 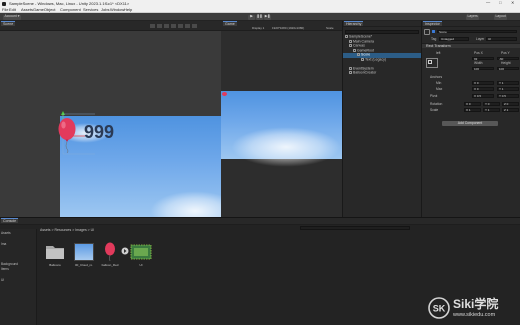 I want to click on tag-label: Tag, so click(x=434, y=39).